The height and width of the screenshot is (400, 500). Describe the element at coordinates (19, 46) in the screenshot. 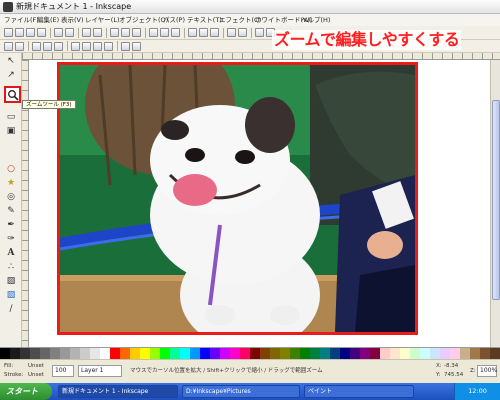

I see `zoom-out-icon` at that location.